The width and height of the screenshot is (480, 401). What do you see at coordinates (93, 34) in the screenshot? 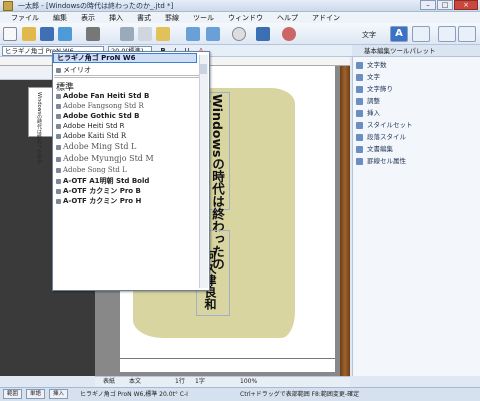
I see `print-icon` at bounding box center [93, 34].